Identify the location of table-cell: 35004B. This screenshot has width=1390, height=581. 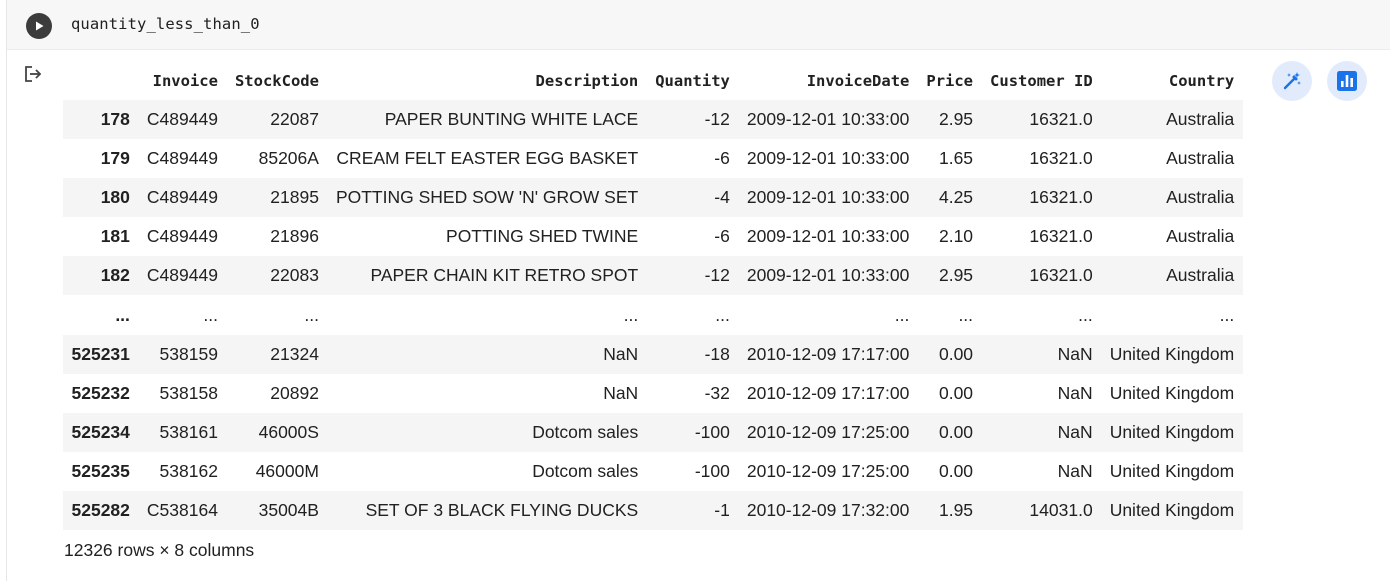
(288, 510).